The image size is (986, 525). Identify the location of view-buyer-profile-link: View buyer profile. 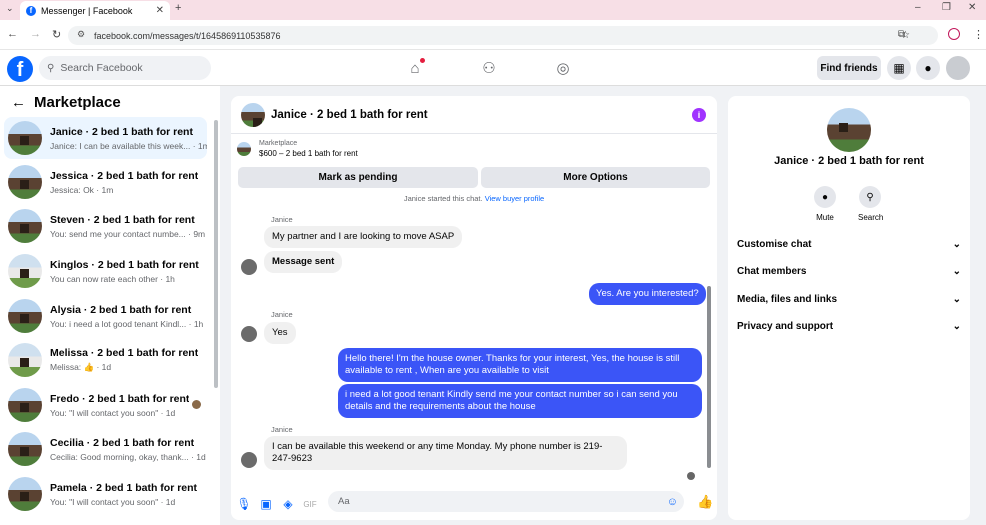
(514, 198).